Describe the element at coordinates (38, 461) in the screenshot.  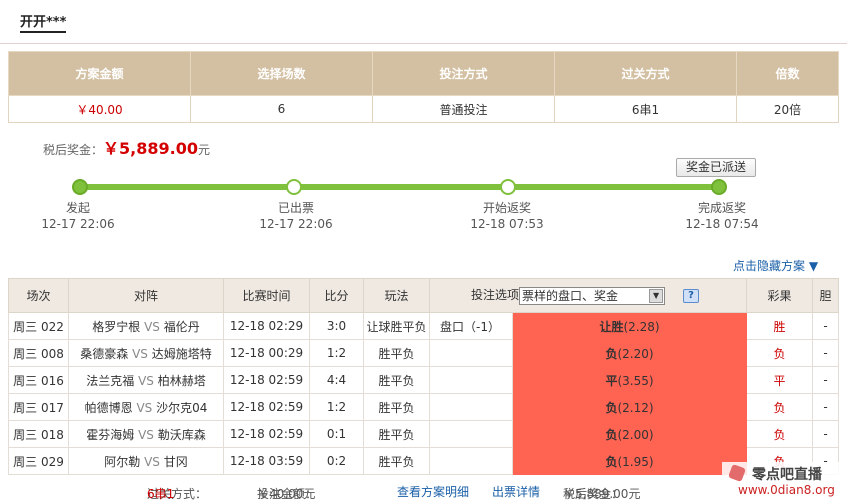
I see `match-no: 周三 029` at that location.